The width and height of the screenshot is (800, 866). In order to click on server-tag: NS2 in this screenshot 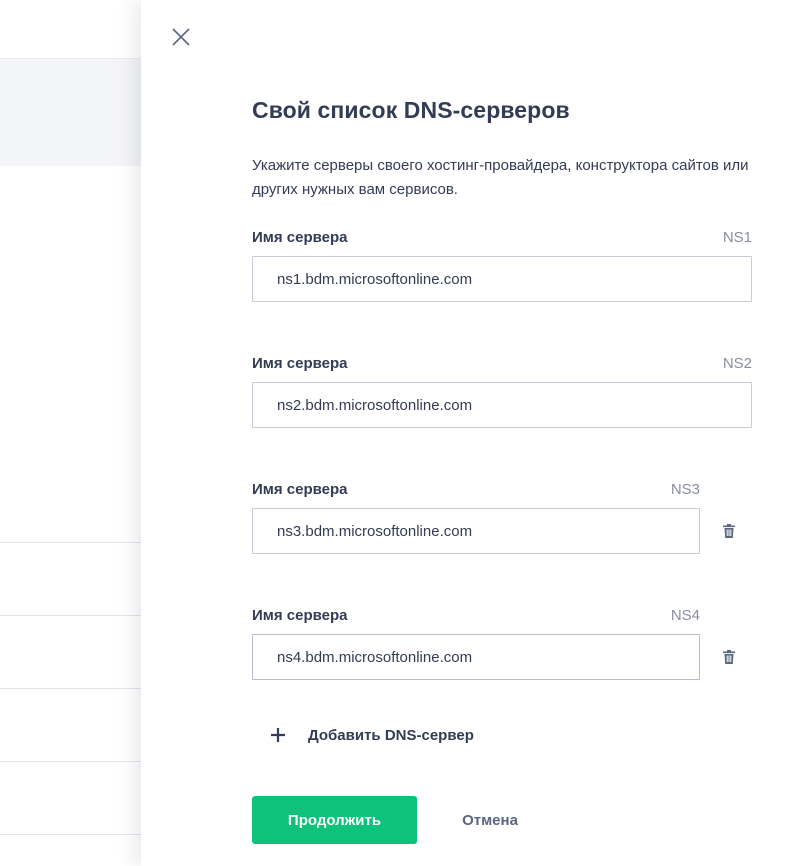, I will do `click(737, 363)`.